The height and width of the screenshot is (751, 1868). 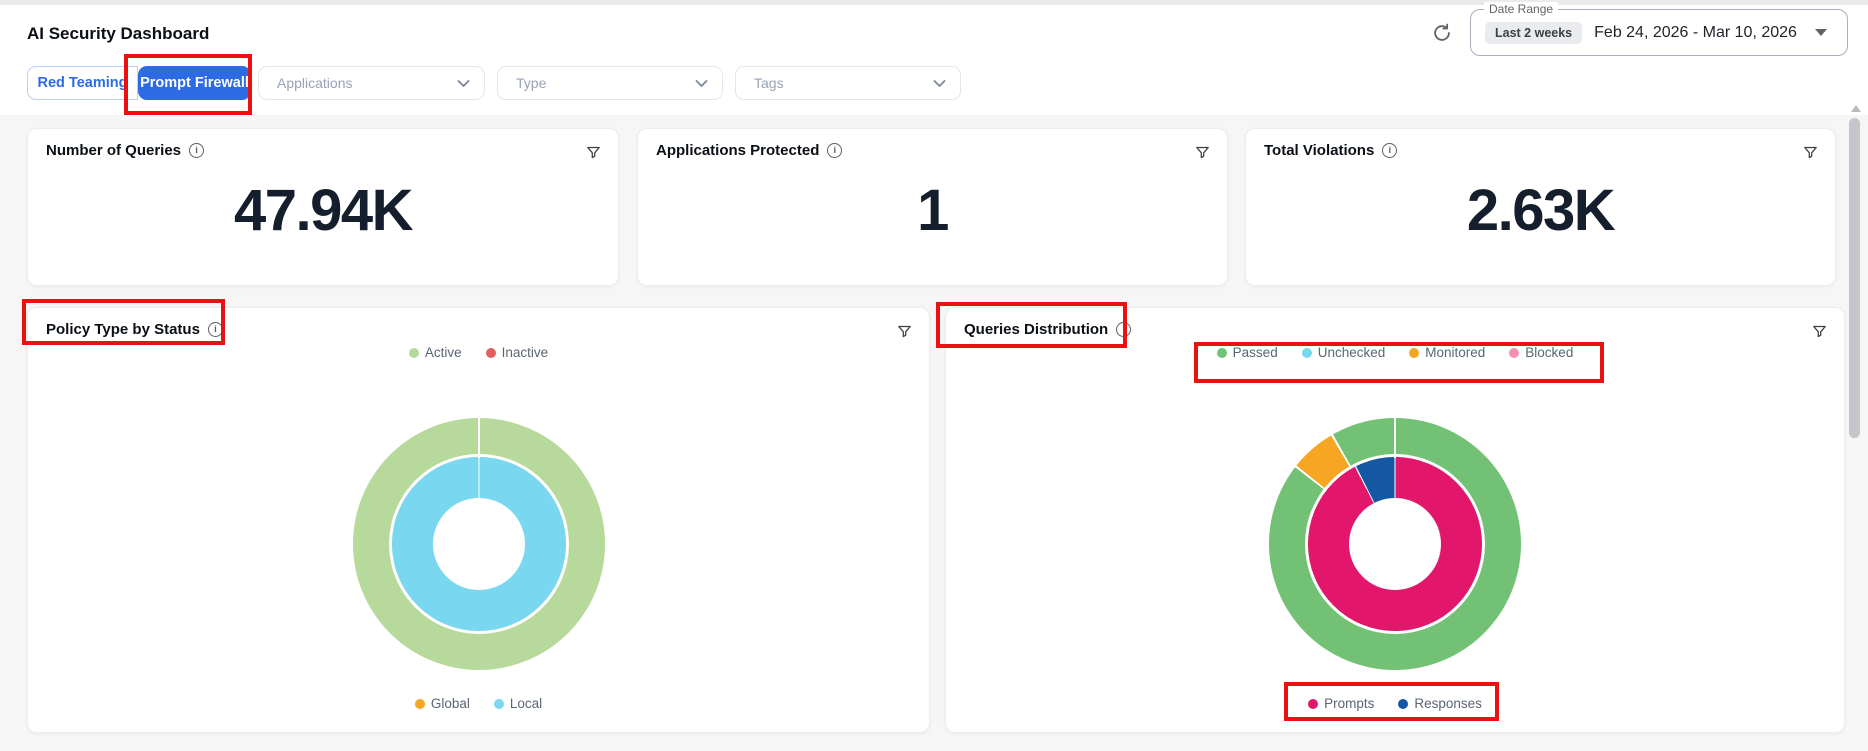 What do you see at coordinates (1854, 278) in the screenshot?
I see `scrollbar-thumb` at bounding box center [1854, 278].